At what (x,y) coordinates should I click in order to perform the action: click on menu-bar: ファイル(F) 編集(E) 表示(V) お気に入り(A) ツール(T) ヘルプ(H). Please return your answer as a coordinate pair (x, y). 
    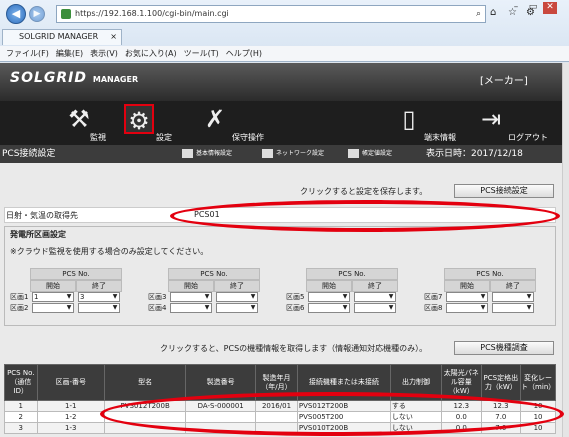
    Looking at the image, I should click on (284, 53).